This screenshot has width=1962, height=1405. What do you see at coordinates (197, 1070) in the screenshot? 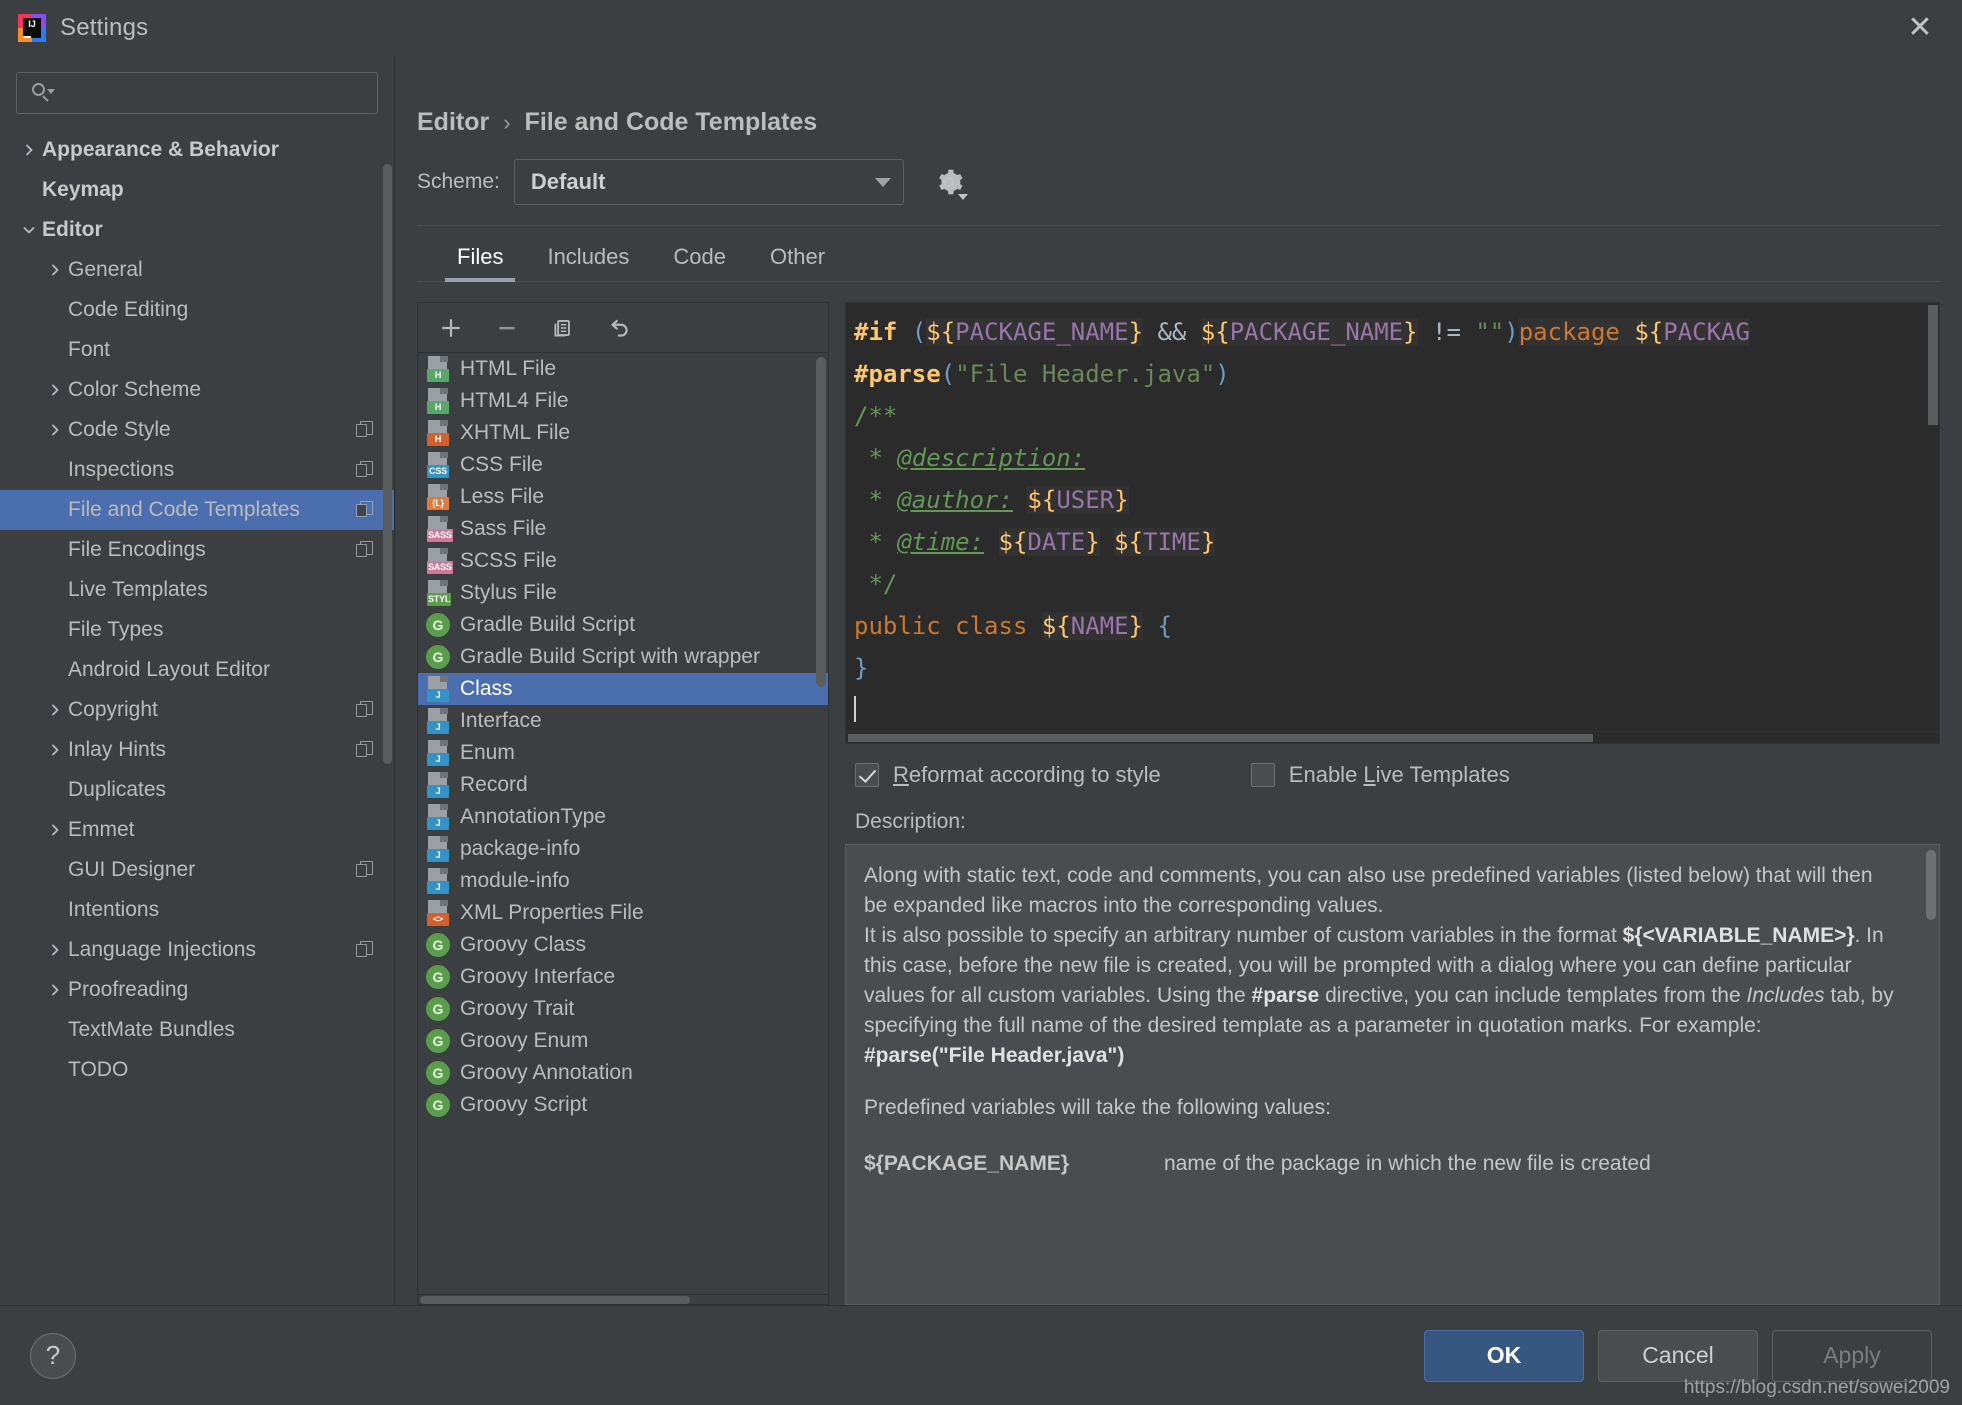
I see `sidebar-item-todo: TODO` at bounding box center [197, 1070].